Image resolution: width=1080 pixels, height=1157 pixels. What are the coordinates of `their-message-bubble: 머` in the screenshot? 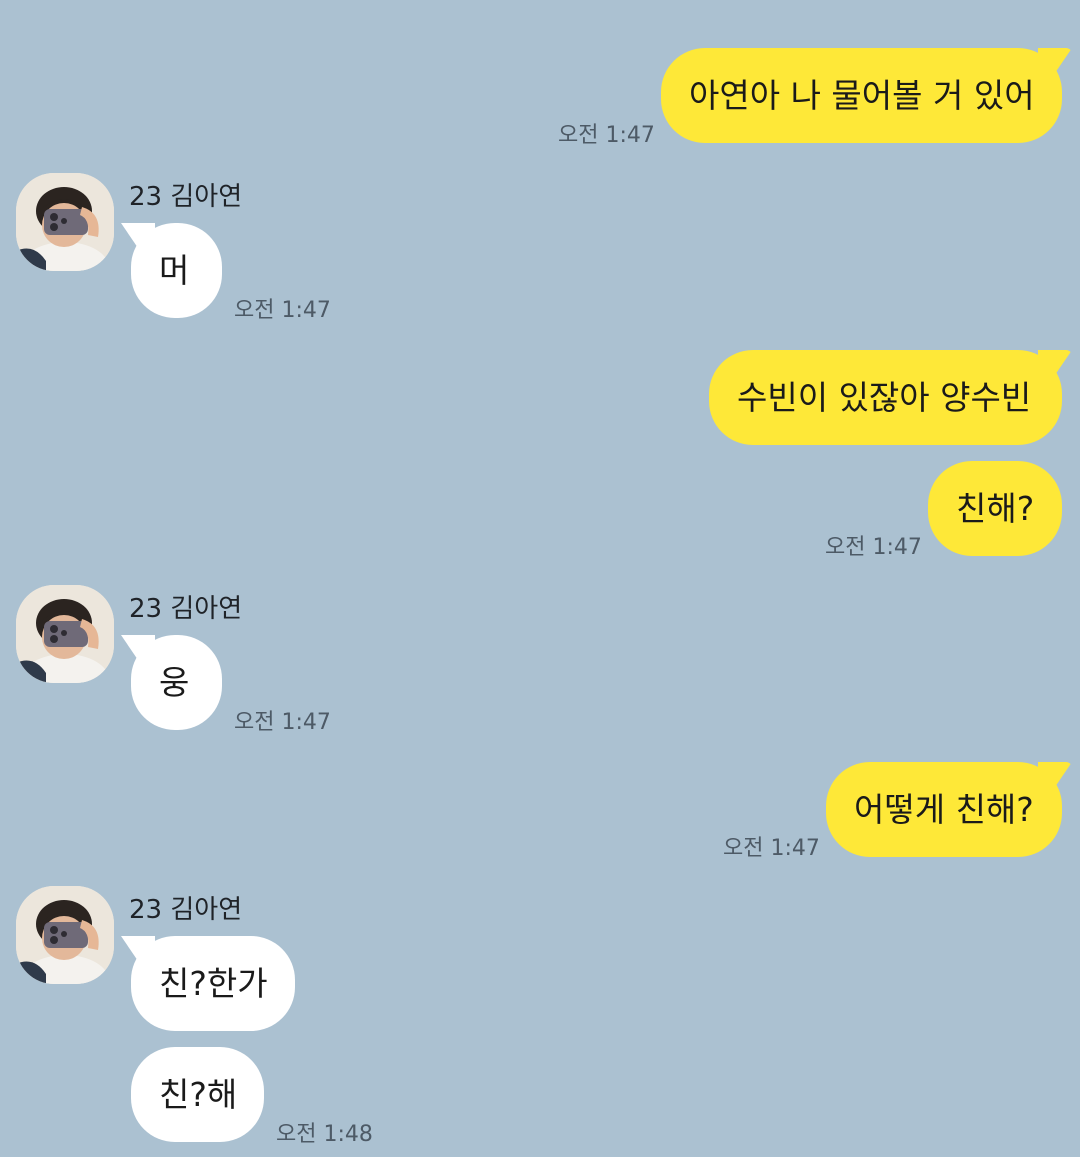 It's located at (171, 270).